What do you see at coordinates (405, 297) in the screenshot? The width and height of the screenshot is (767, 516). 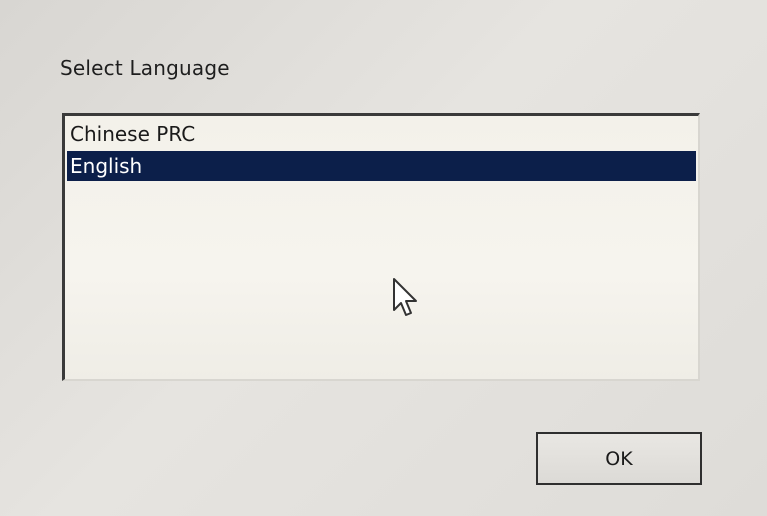 I see `mouse-pointer-icon` at bounding box center [405, 297].